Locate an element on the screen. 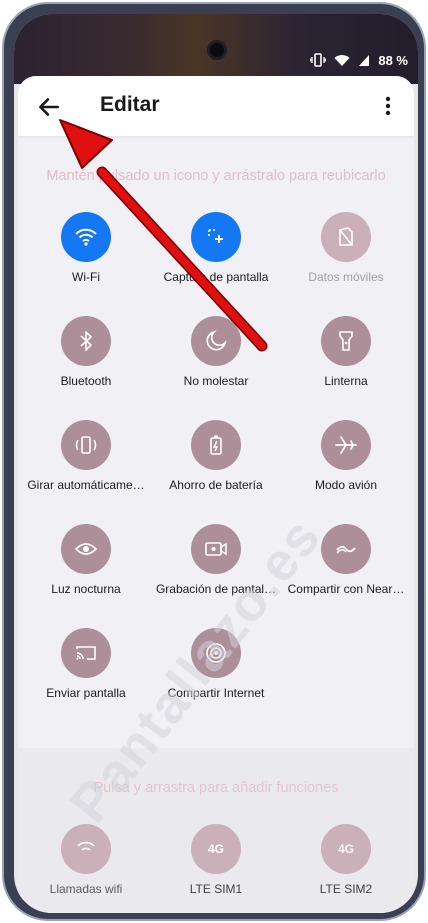 This screenshot has height=923, width=428. moon-icon is located at coordinates (216, 340).